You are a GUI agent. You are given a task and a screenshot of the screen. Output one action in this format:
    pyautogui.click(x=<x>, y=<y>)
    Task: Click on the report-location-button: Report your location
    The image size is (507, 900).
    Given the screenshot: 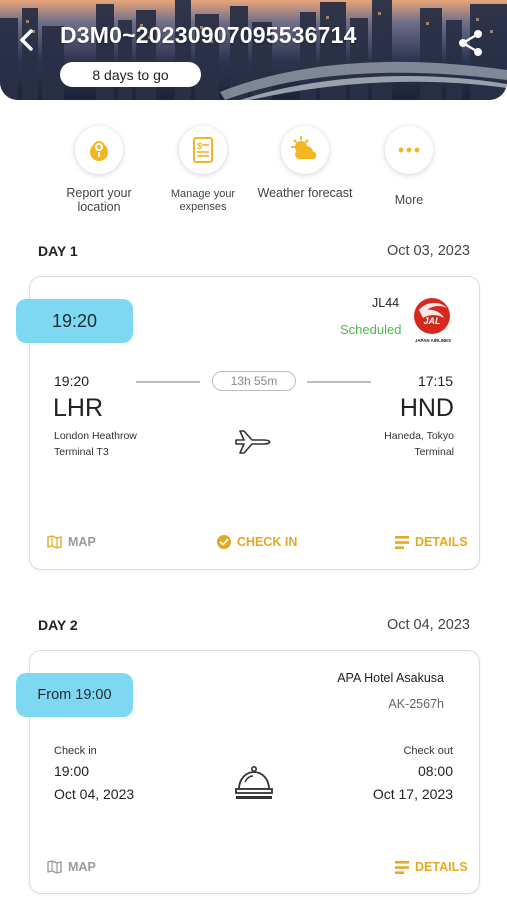 What is the action you would take?
    pyautogui.click(x=99, y=170)
    